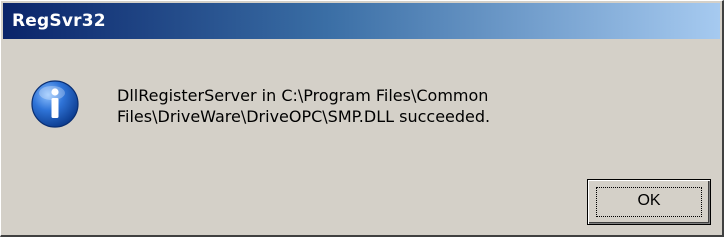 The height and width of the screenshot is (250, 728). I want to click on ok-button-label: OK, so click(649, 200).